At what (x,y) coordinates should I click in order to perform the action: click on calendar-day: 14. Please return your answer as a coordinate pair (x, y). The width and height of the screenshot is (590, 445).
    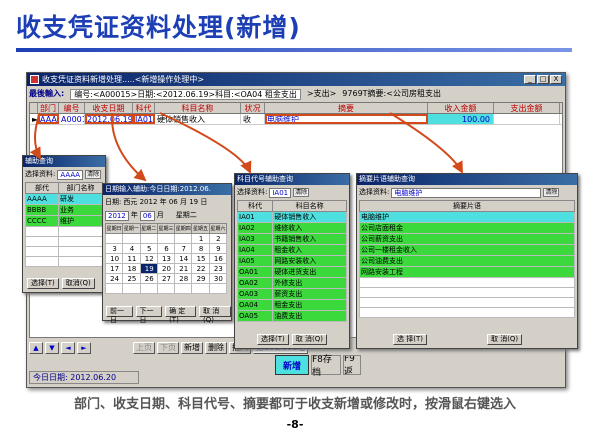
    Looking at the image, I should click on (183, 258).